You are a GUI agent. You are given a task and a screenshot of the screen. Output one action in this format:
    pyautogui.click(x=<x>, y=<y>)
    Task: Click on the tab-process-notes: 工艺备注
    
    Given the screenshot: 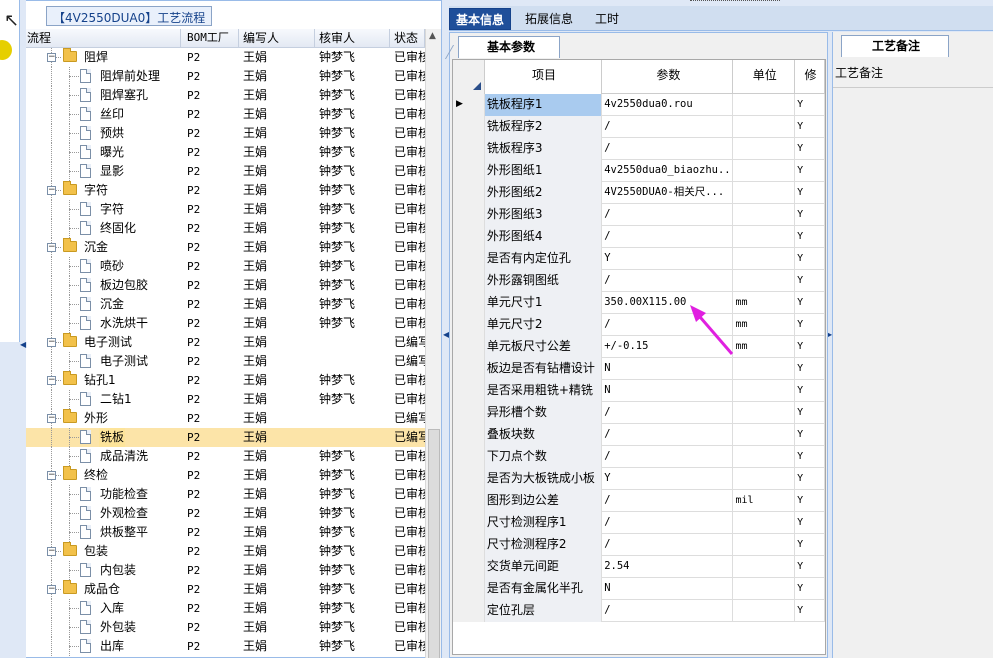 What is the action you would take?
    pyautogui.click(x=895, y=46)
    